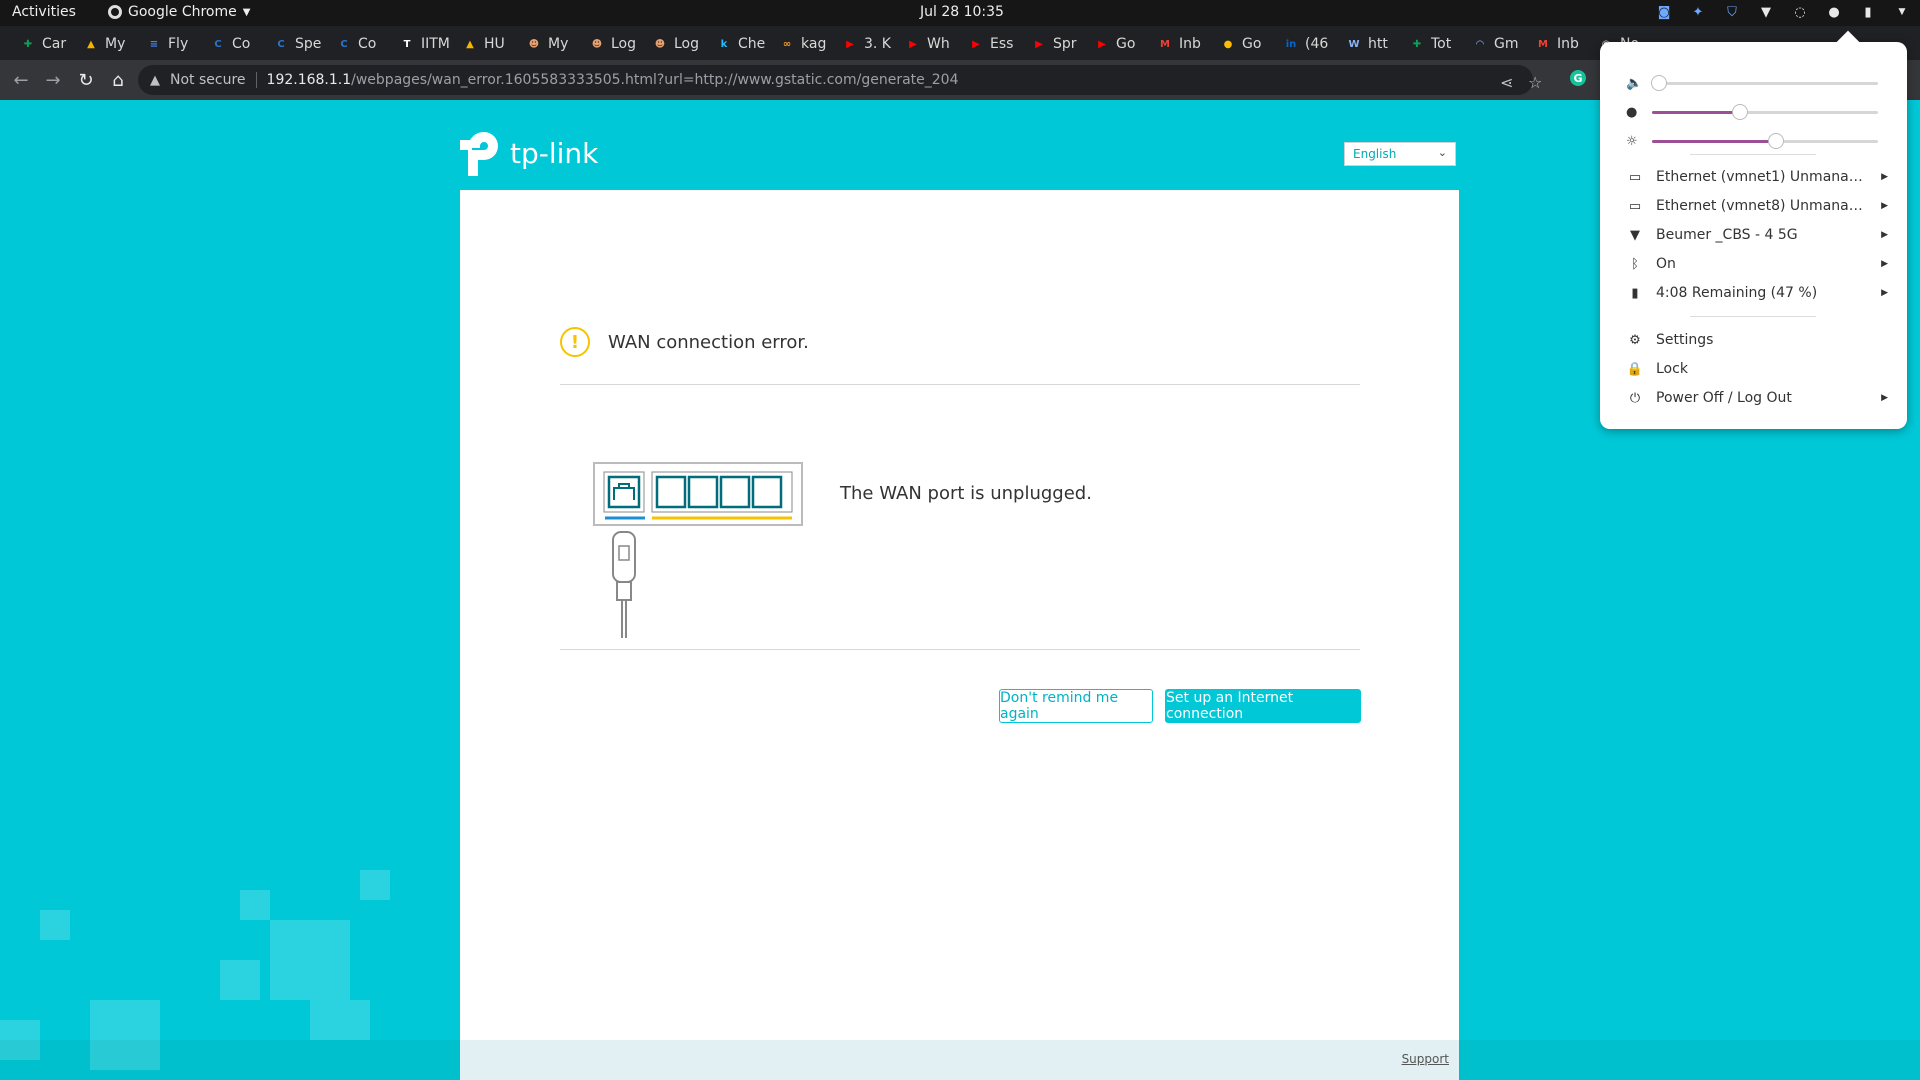  What do you see at coordinates (1658, 83) in the screenshot?
I see `volume-knob` at bounding box center [1658, 83].